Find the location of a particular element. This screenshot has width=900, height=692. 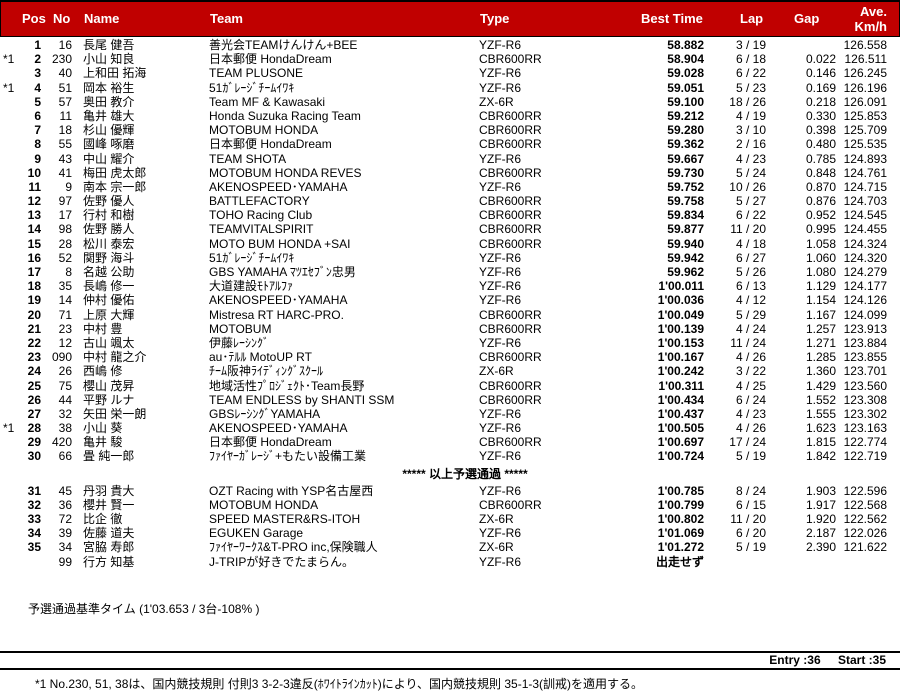

row-pos: 8 is located at coordinates (37, 144).